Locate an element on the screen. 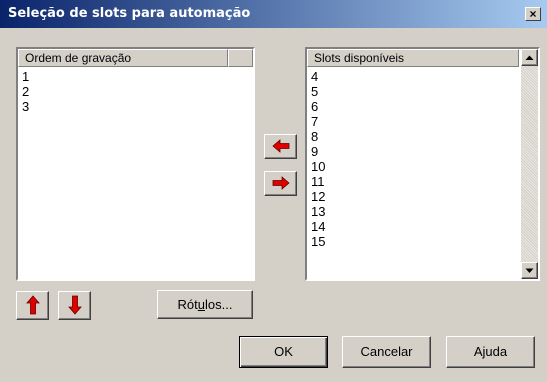  header-filler is located at coordinates (240, 58).